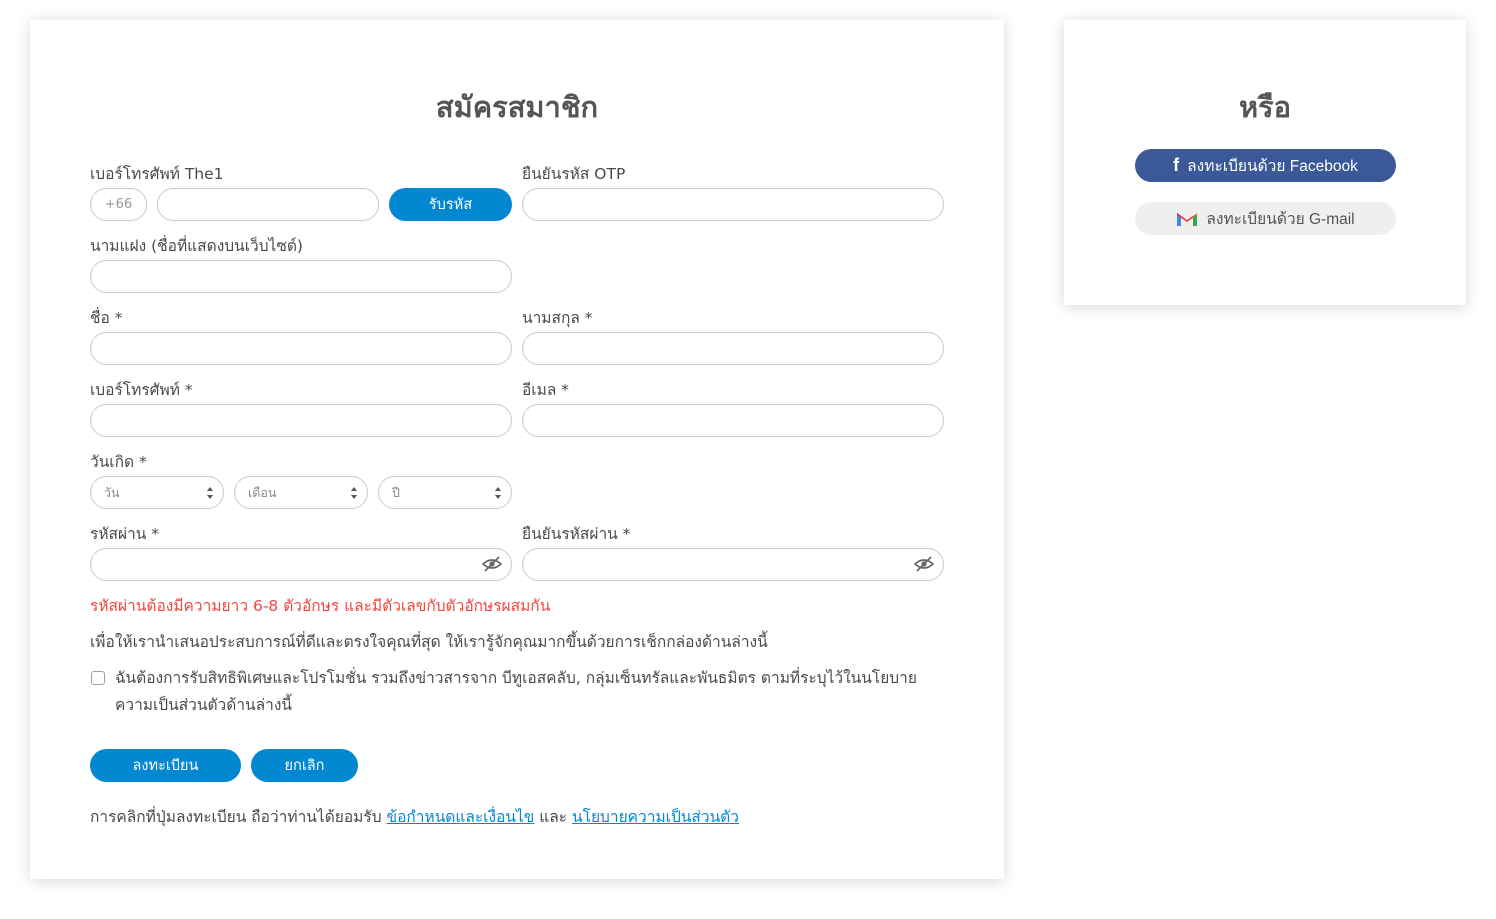 The width and height of the screenshot is (1496, 919). What do you see at coordinates (106, 318) in the screenshot?
I see `first-name-label: ชื่อ *` at bounding box center [106, 318].